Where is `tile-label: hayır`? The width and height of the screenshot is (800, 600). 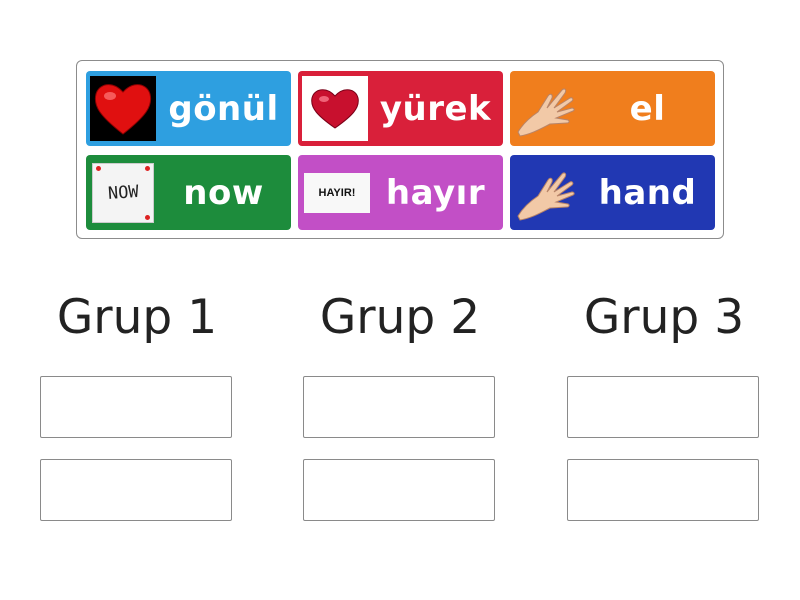
tile-label: hayır is located at coordinates (435, 192).